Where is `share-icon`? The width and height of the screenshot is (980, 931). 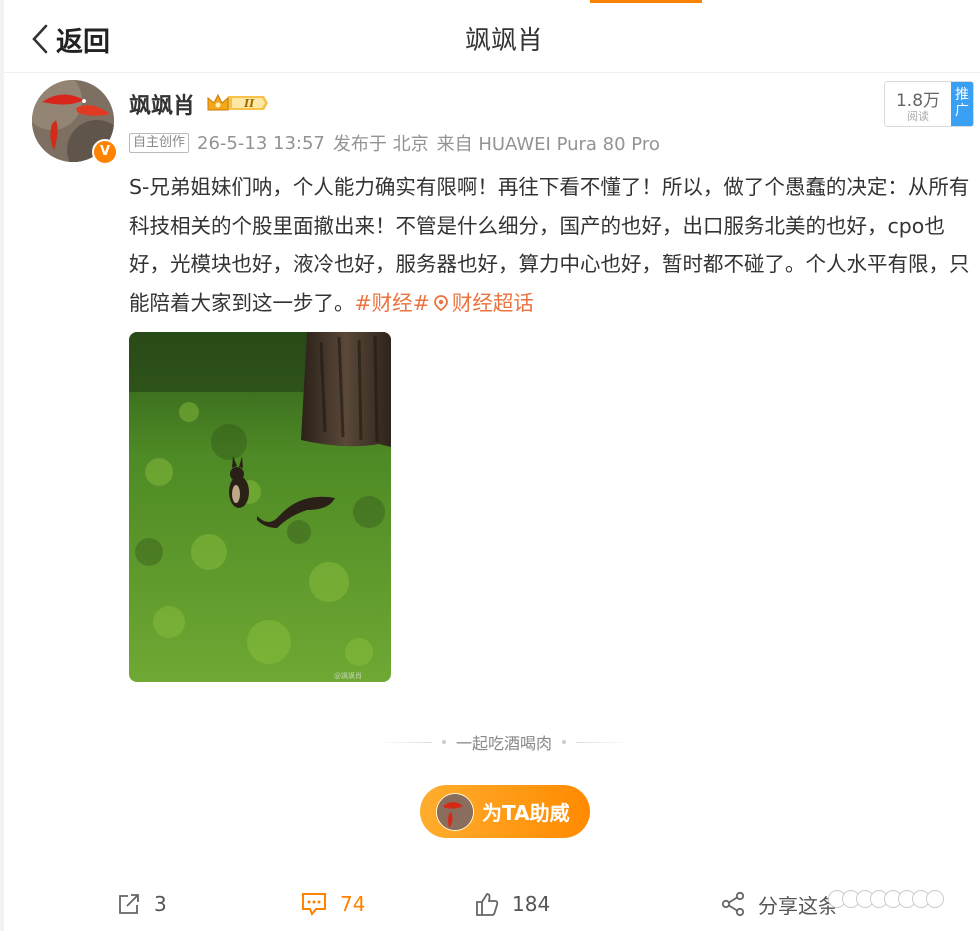
share-icon is located at coordinates (733, 904).